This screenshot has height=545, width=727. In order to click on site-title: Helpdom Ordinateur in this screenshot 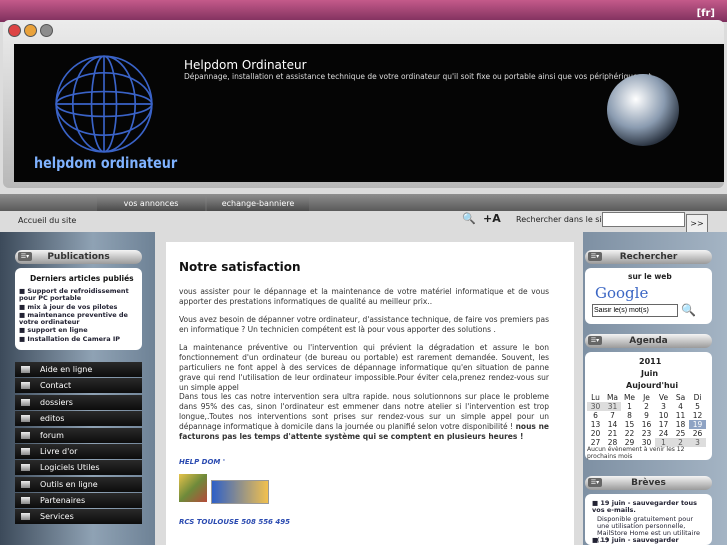, I will do `click(245, 65)`.